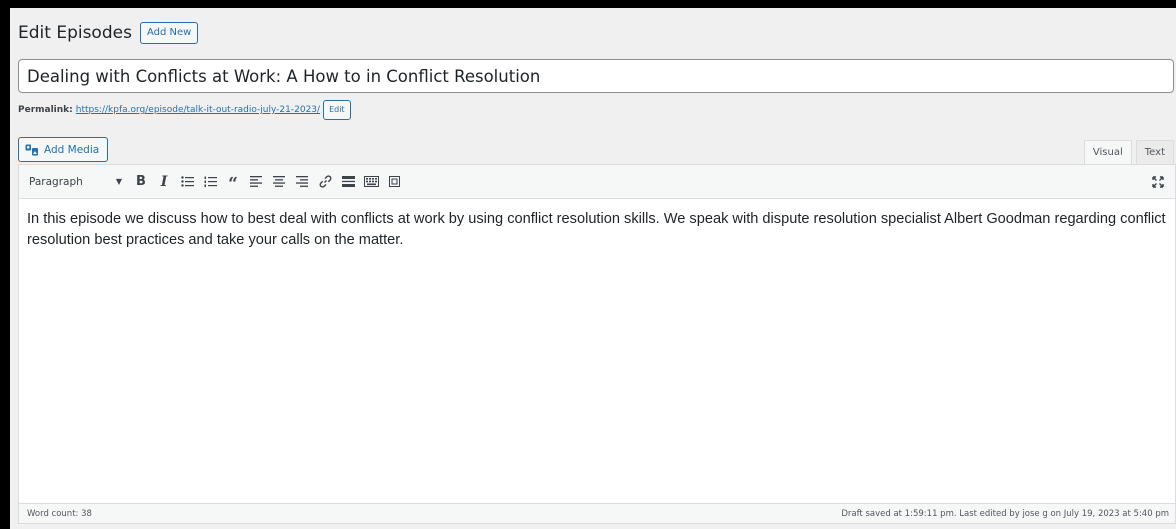  I want to click on numbered-list-button, so click(210, 182).